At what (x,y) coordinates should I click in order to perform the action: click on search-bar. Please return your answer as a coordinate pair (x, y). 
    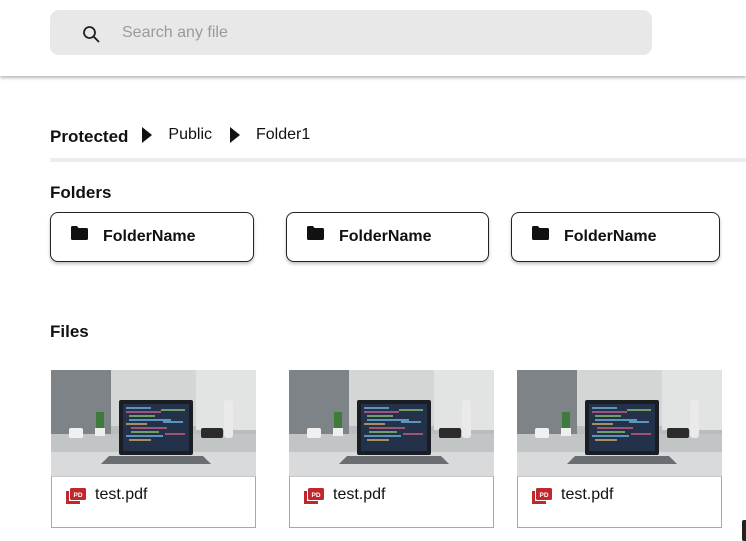
    Looking at the image, I should click on (351, 32).